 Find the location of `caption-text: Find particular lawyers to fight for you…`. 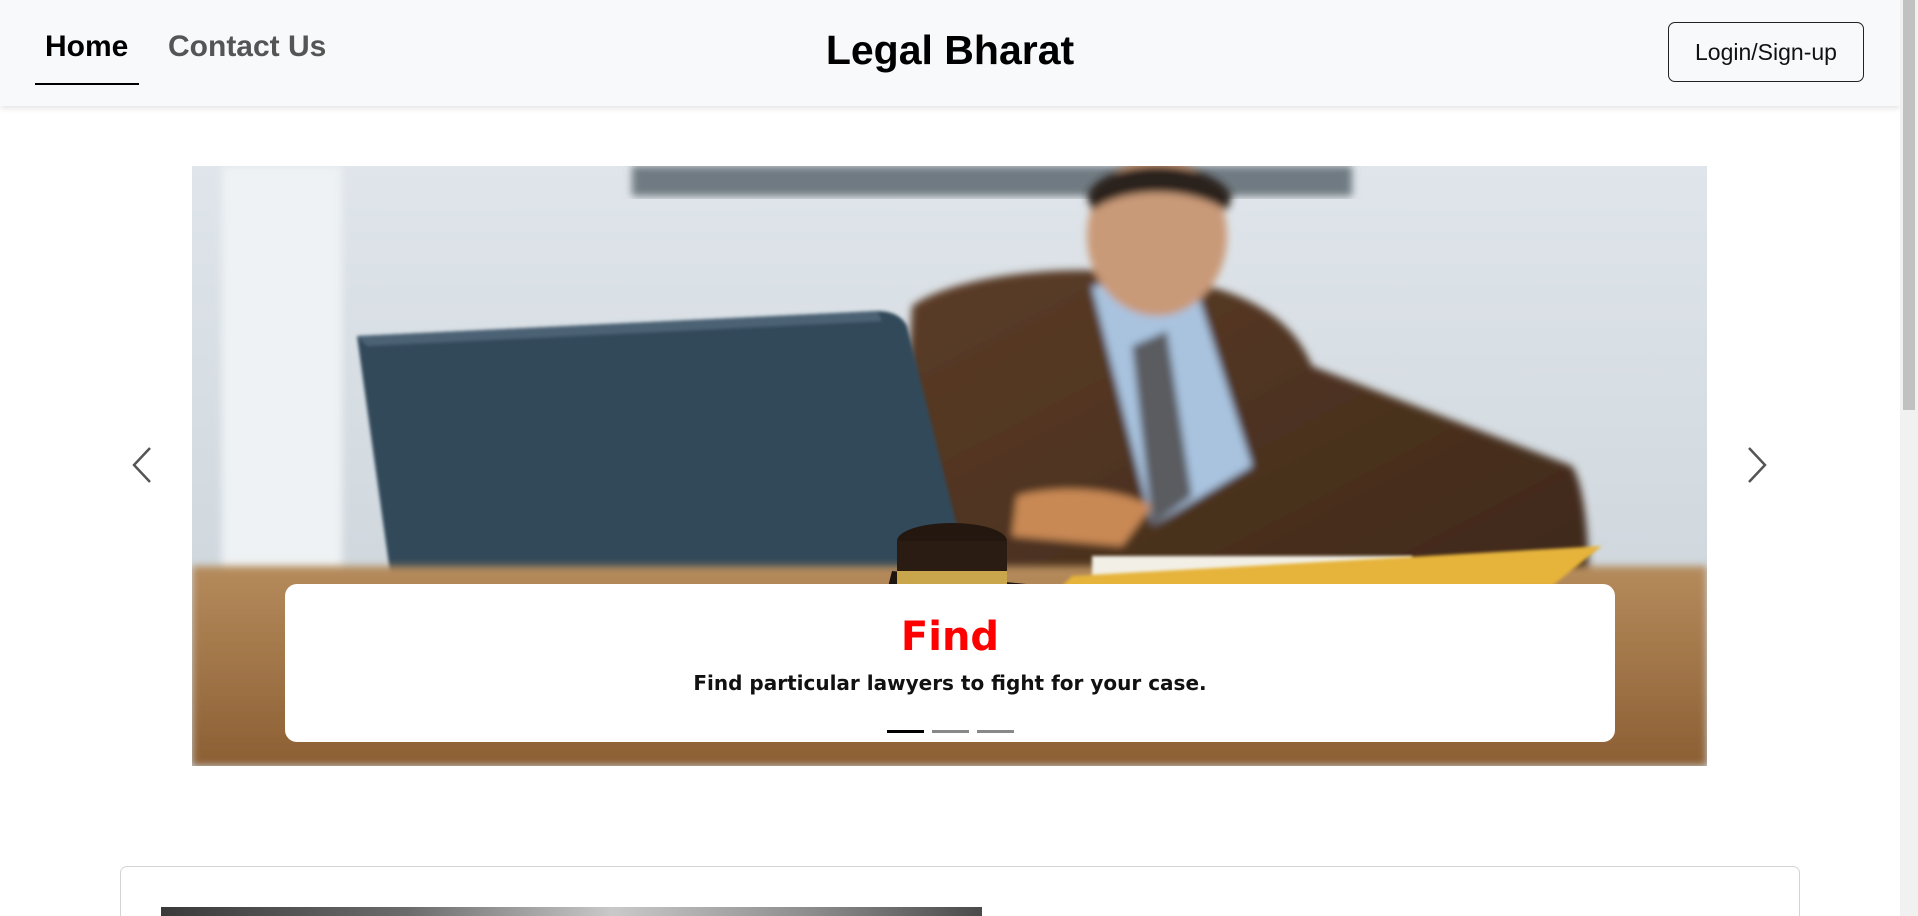

caption-text: Find particular lawyers to fight for you… is located at coordinates (950, 683).